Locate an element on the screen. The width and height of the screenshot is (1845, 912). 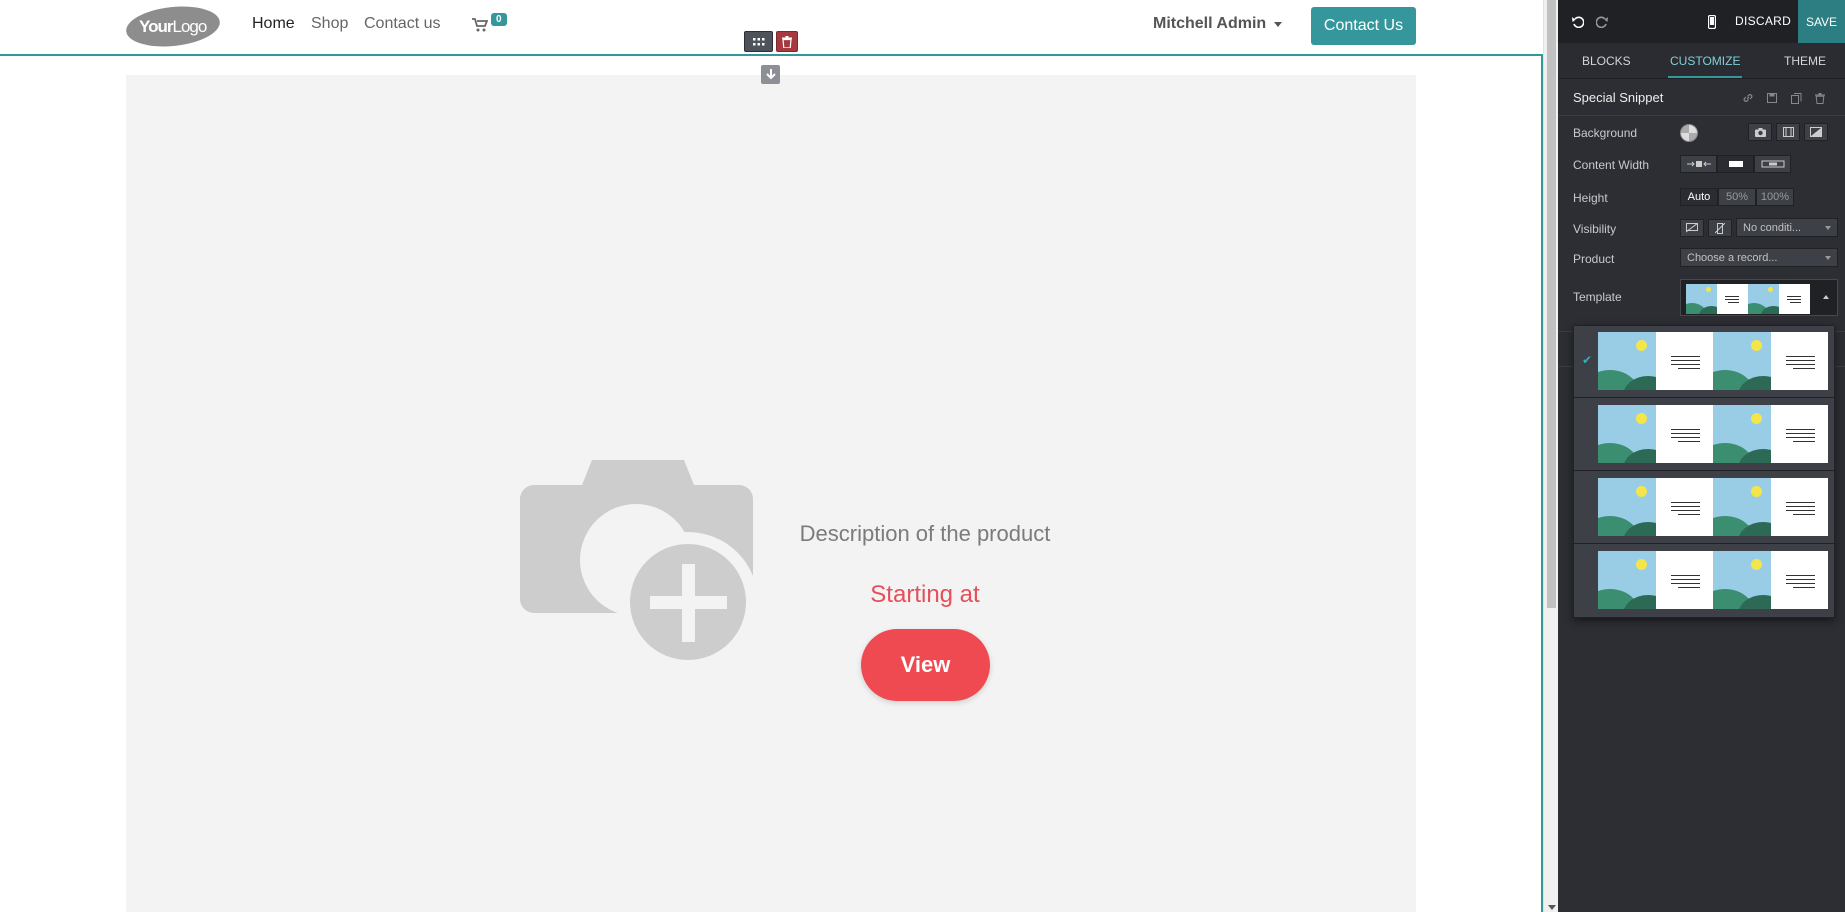
editor-topbar: DISCARD SAVE is located at coordinates (1701, 21).